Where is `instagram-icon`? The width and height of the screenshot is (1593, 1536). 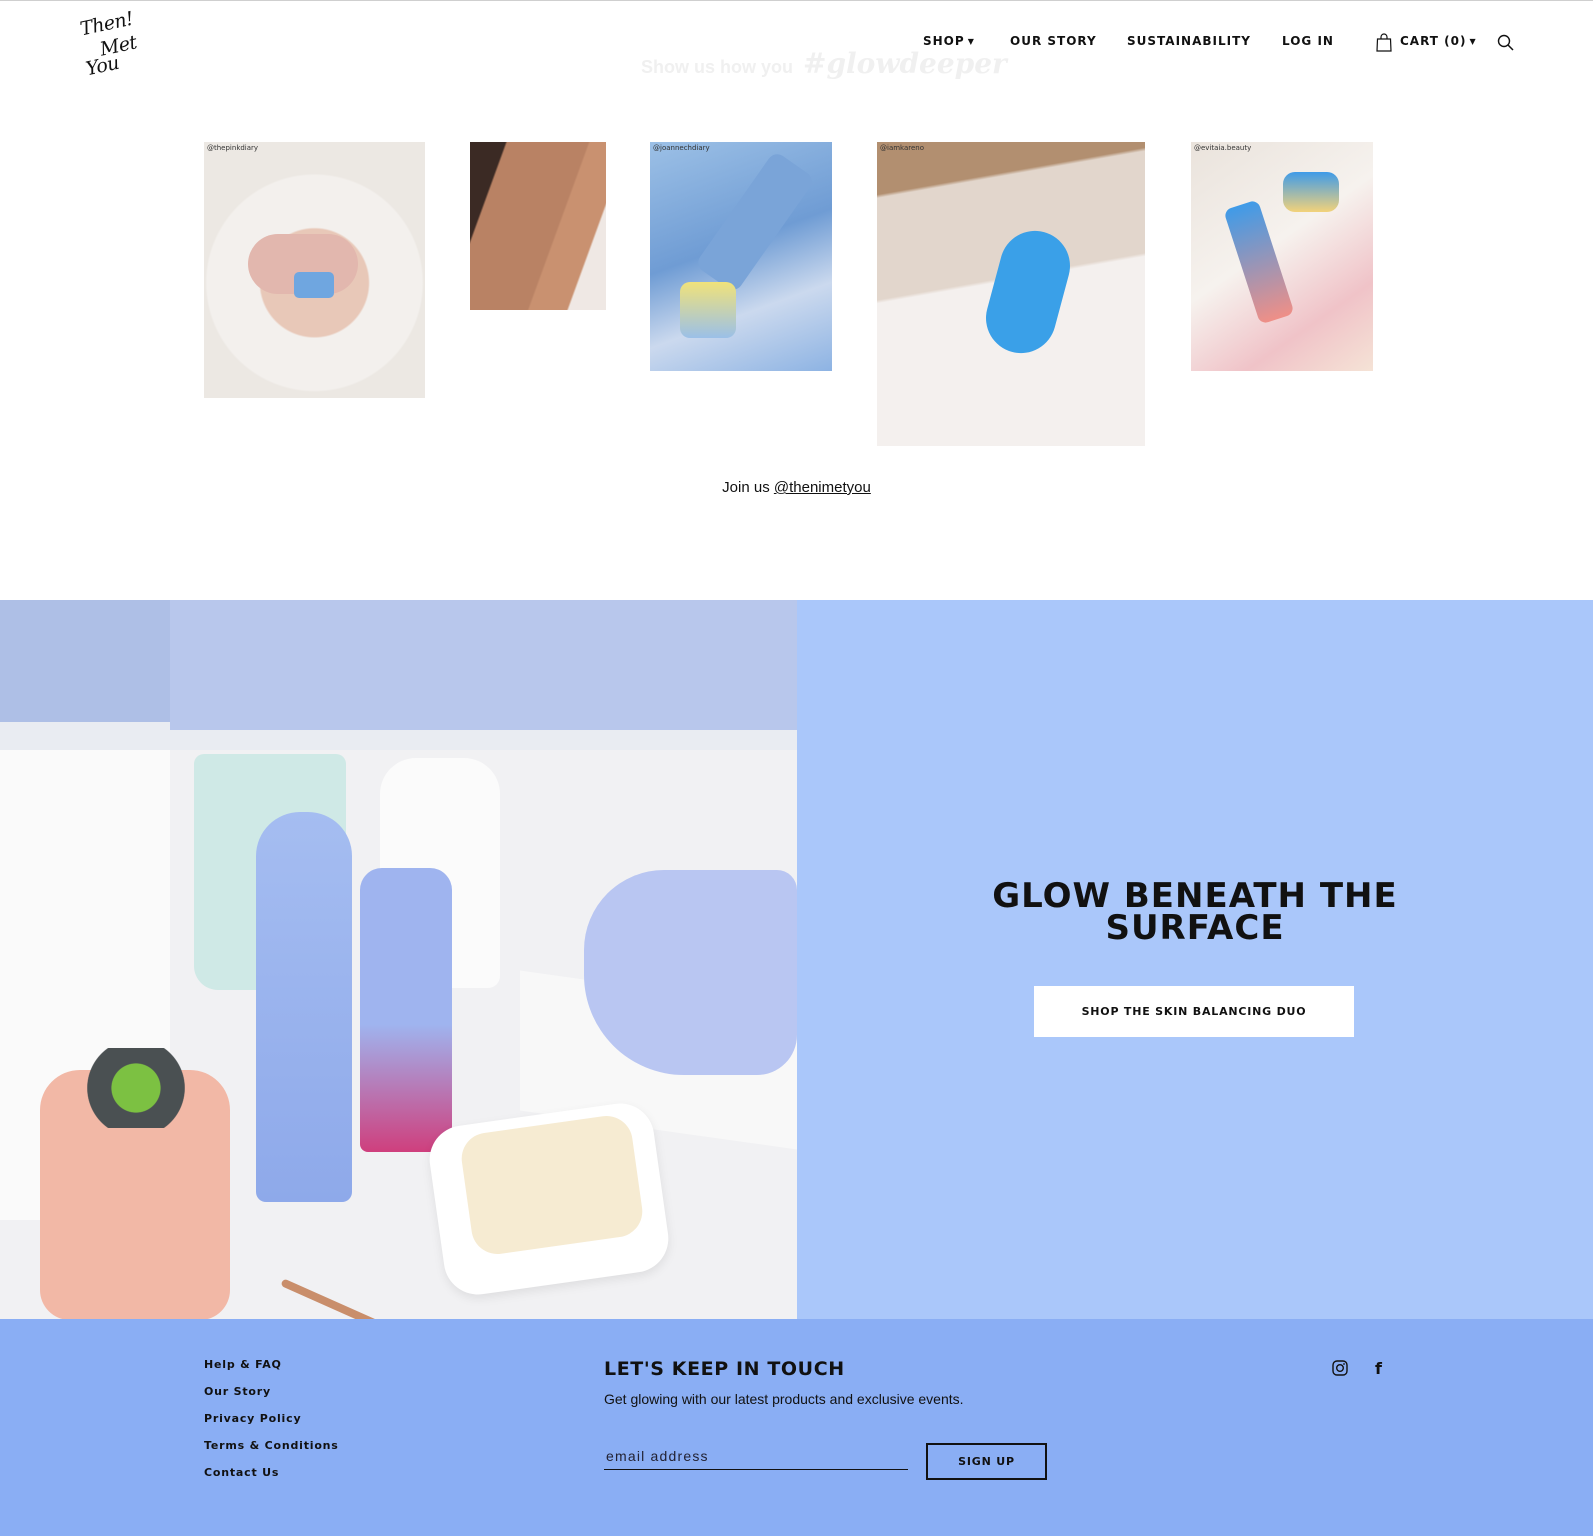
instagram-icon is located at coordinates (1340, 1368).